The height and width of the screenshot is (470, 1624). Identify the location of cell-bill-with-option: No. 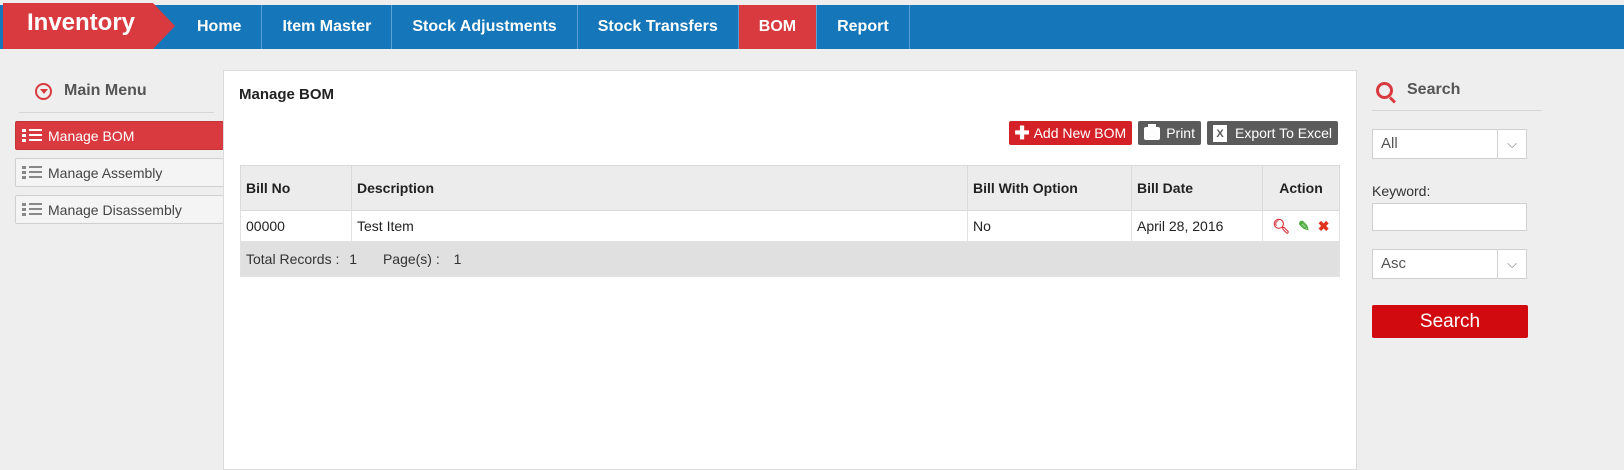
(1049, 226).